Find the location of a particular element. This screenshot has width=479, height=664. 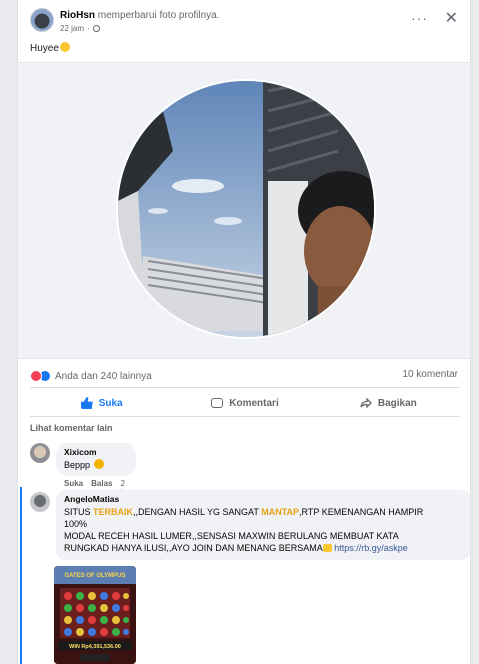

comment-label: Komentari is located at coordinates (254, 403).